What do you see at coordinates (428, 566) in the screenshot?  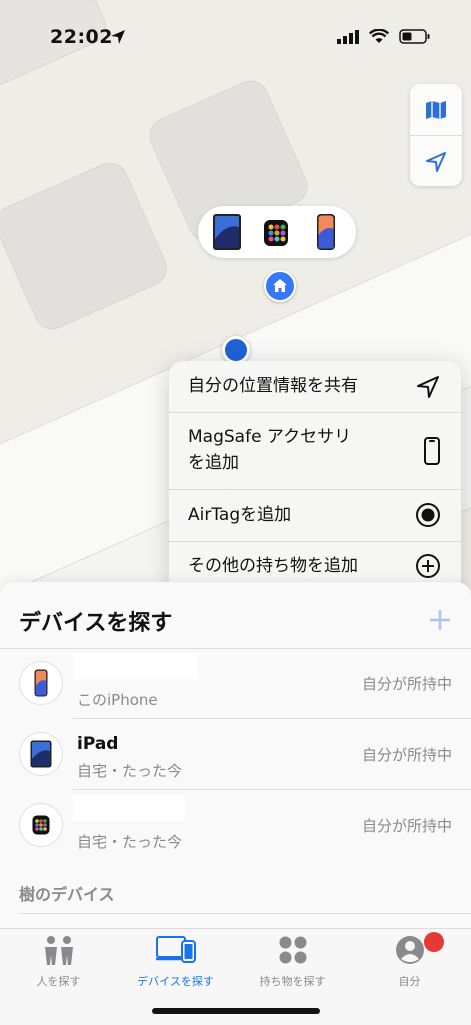 I see `plus-circle-icon` at bounding box center [428, 566].